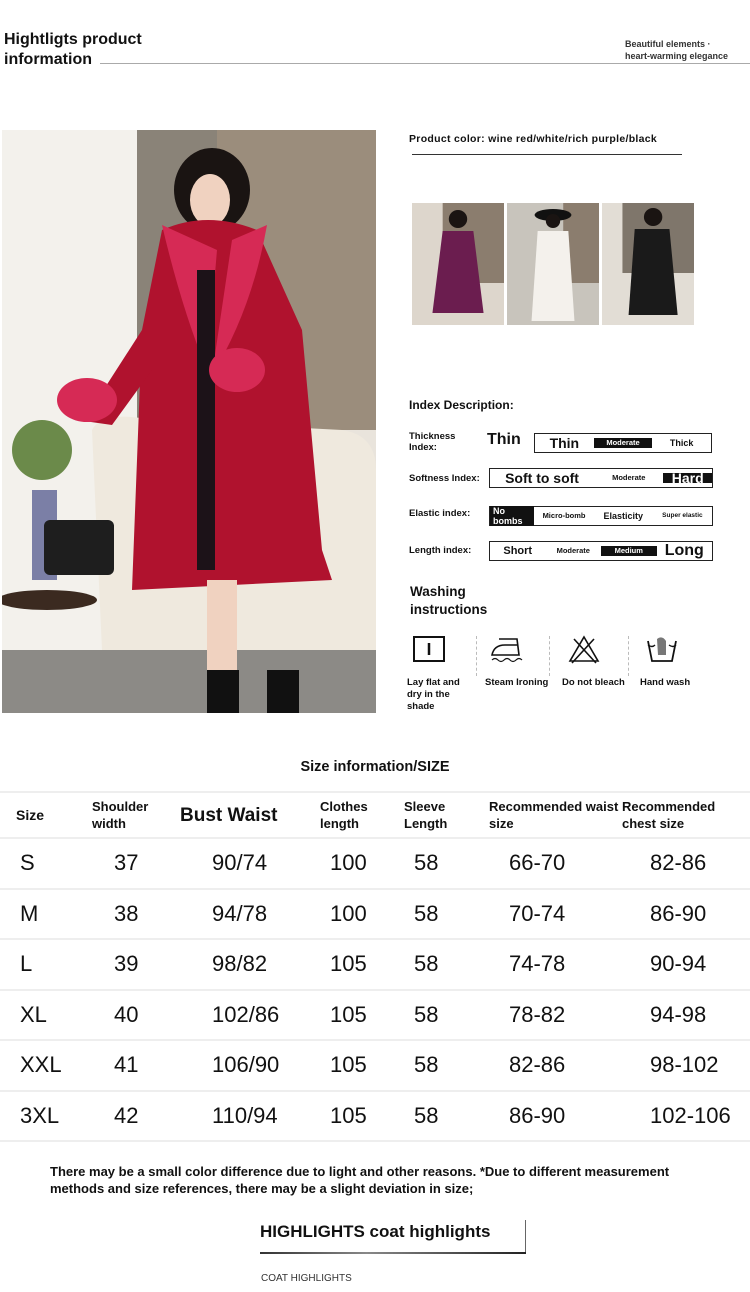  I want to click on index-cell: Micro-bomb, so click(564, 515).